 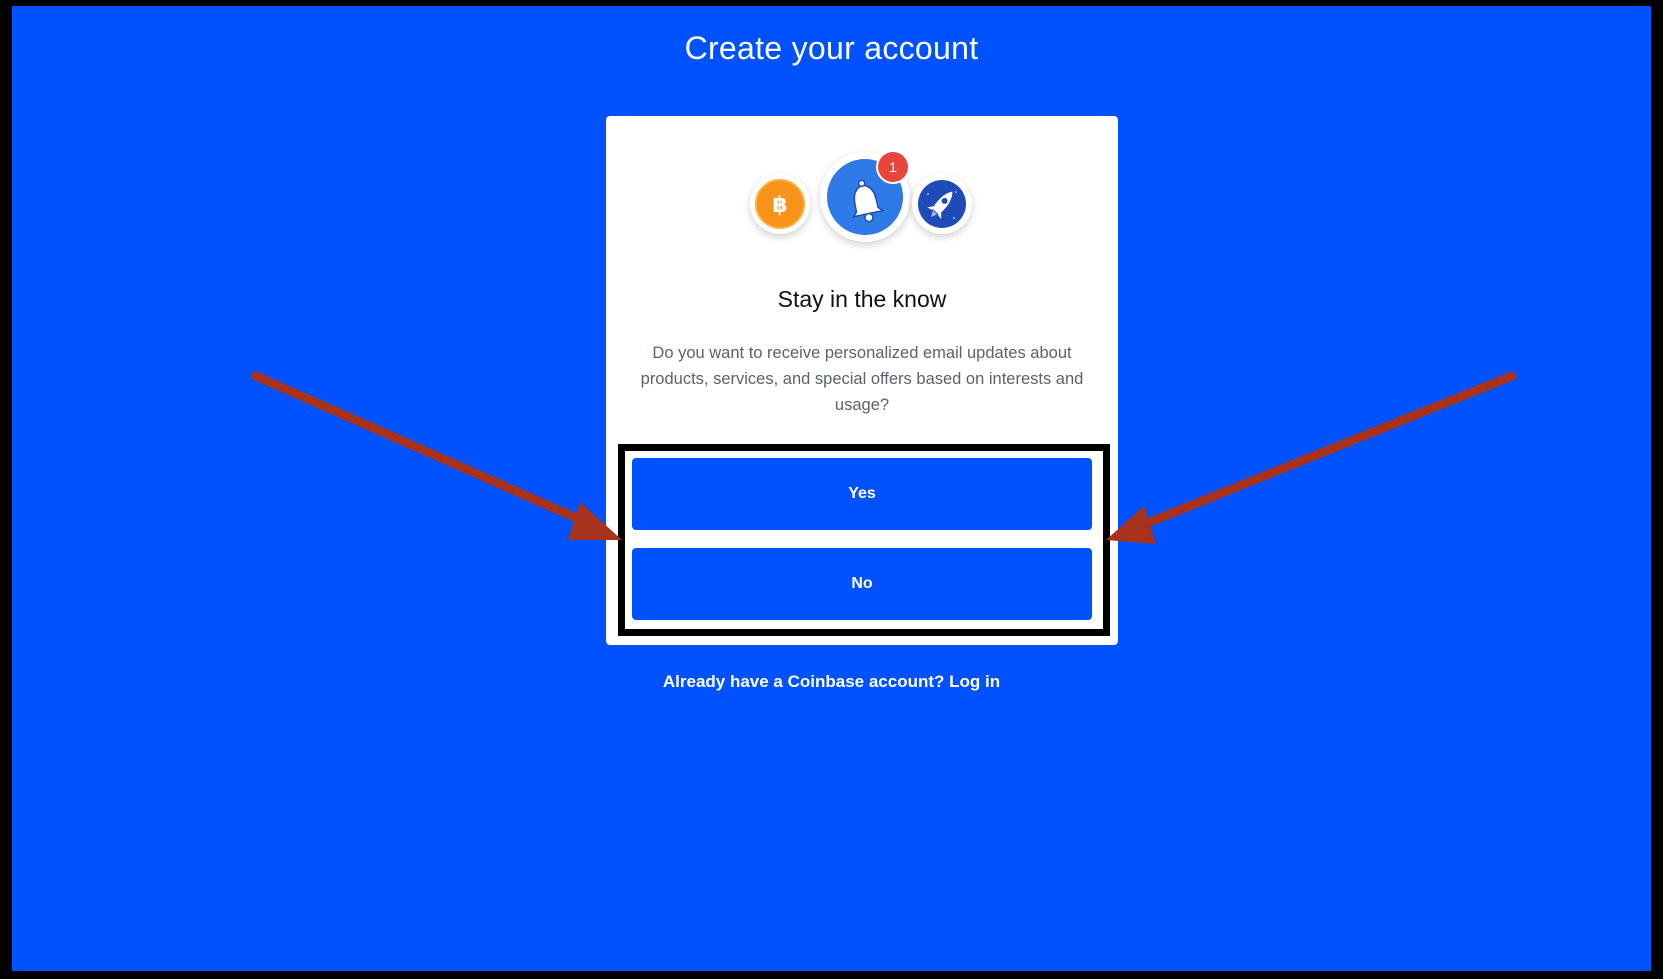 What do you see at coordinates (862, 584) in the screenshot?
I see `no-button: No` at bounding box center [862, 584].